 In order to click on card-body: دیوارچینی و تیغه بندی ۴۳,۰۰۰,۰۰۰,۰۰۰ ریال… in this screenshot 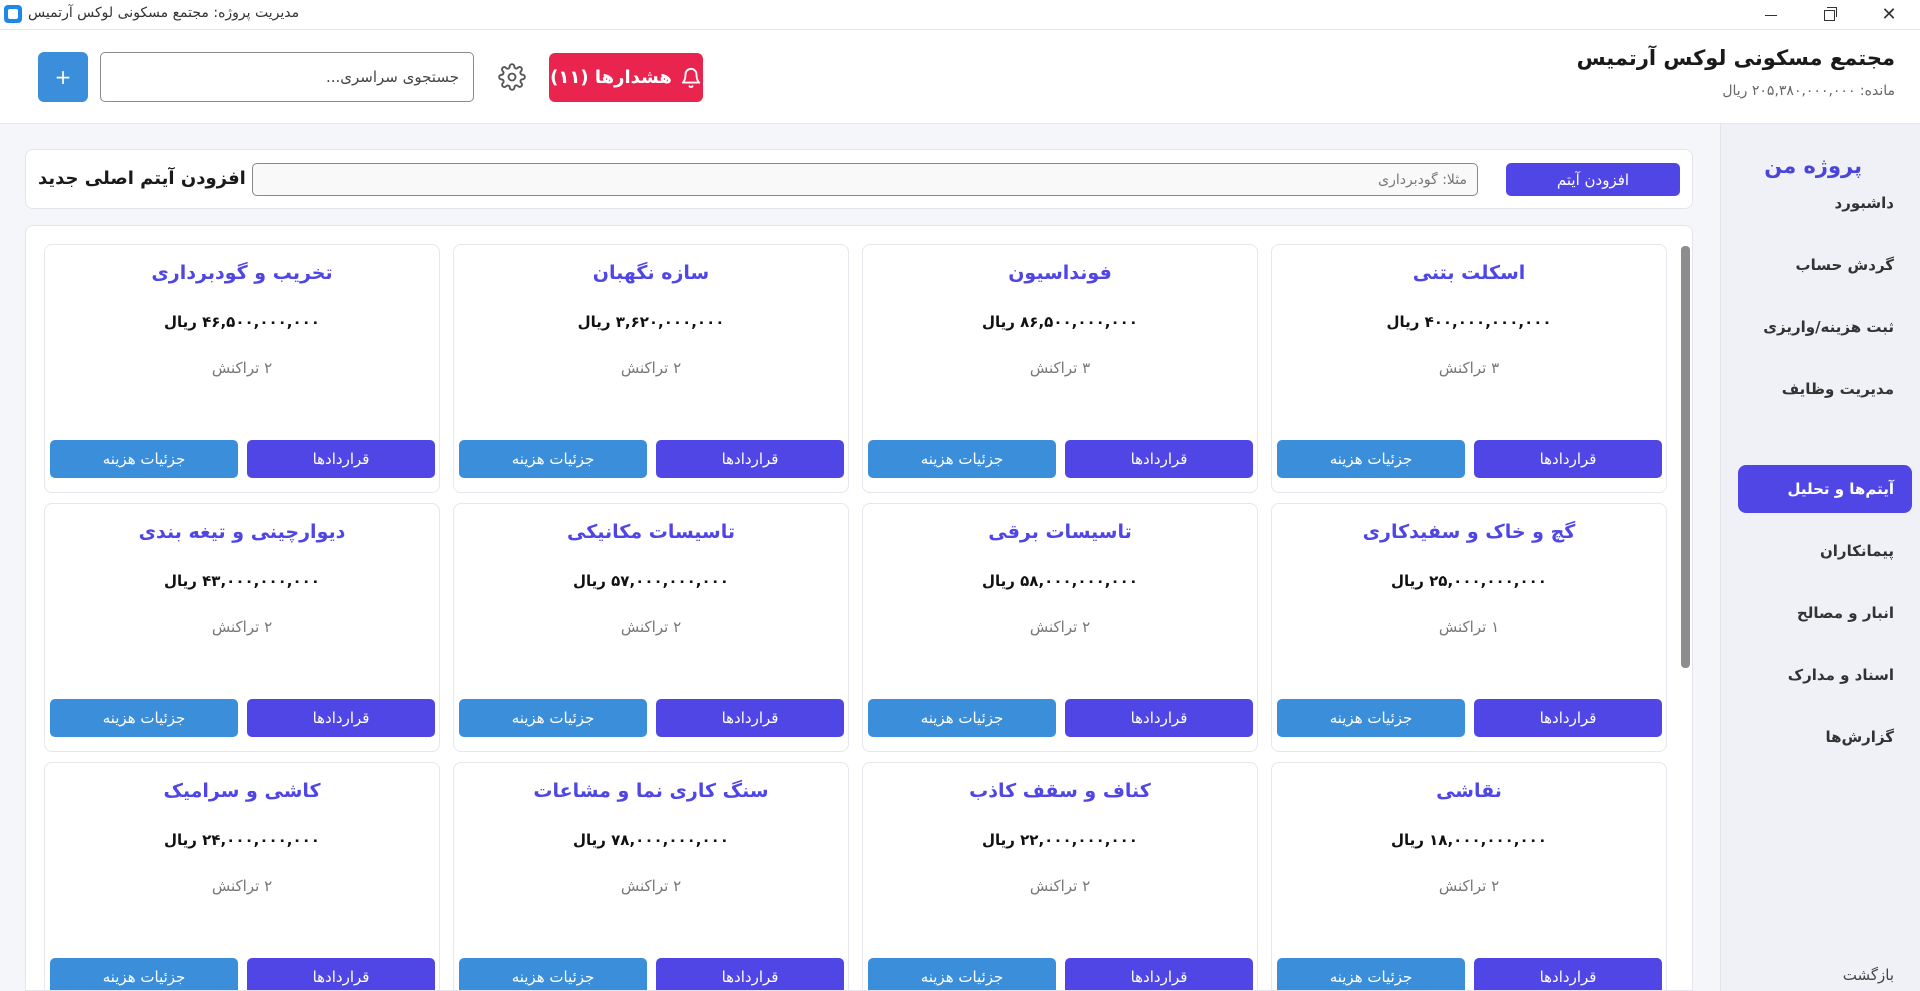, I will do `click(242, 582)`.